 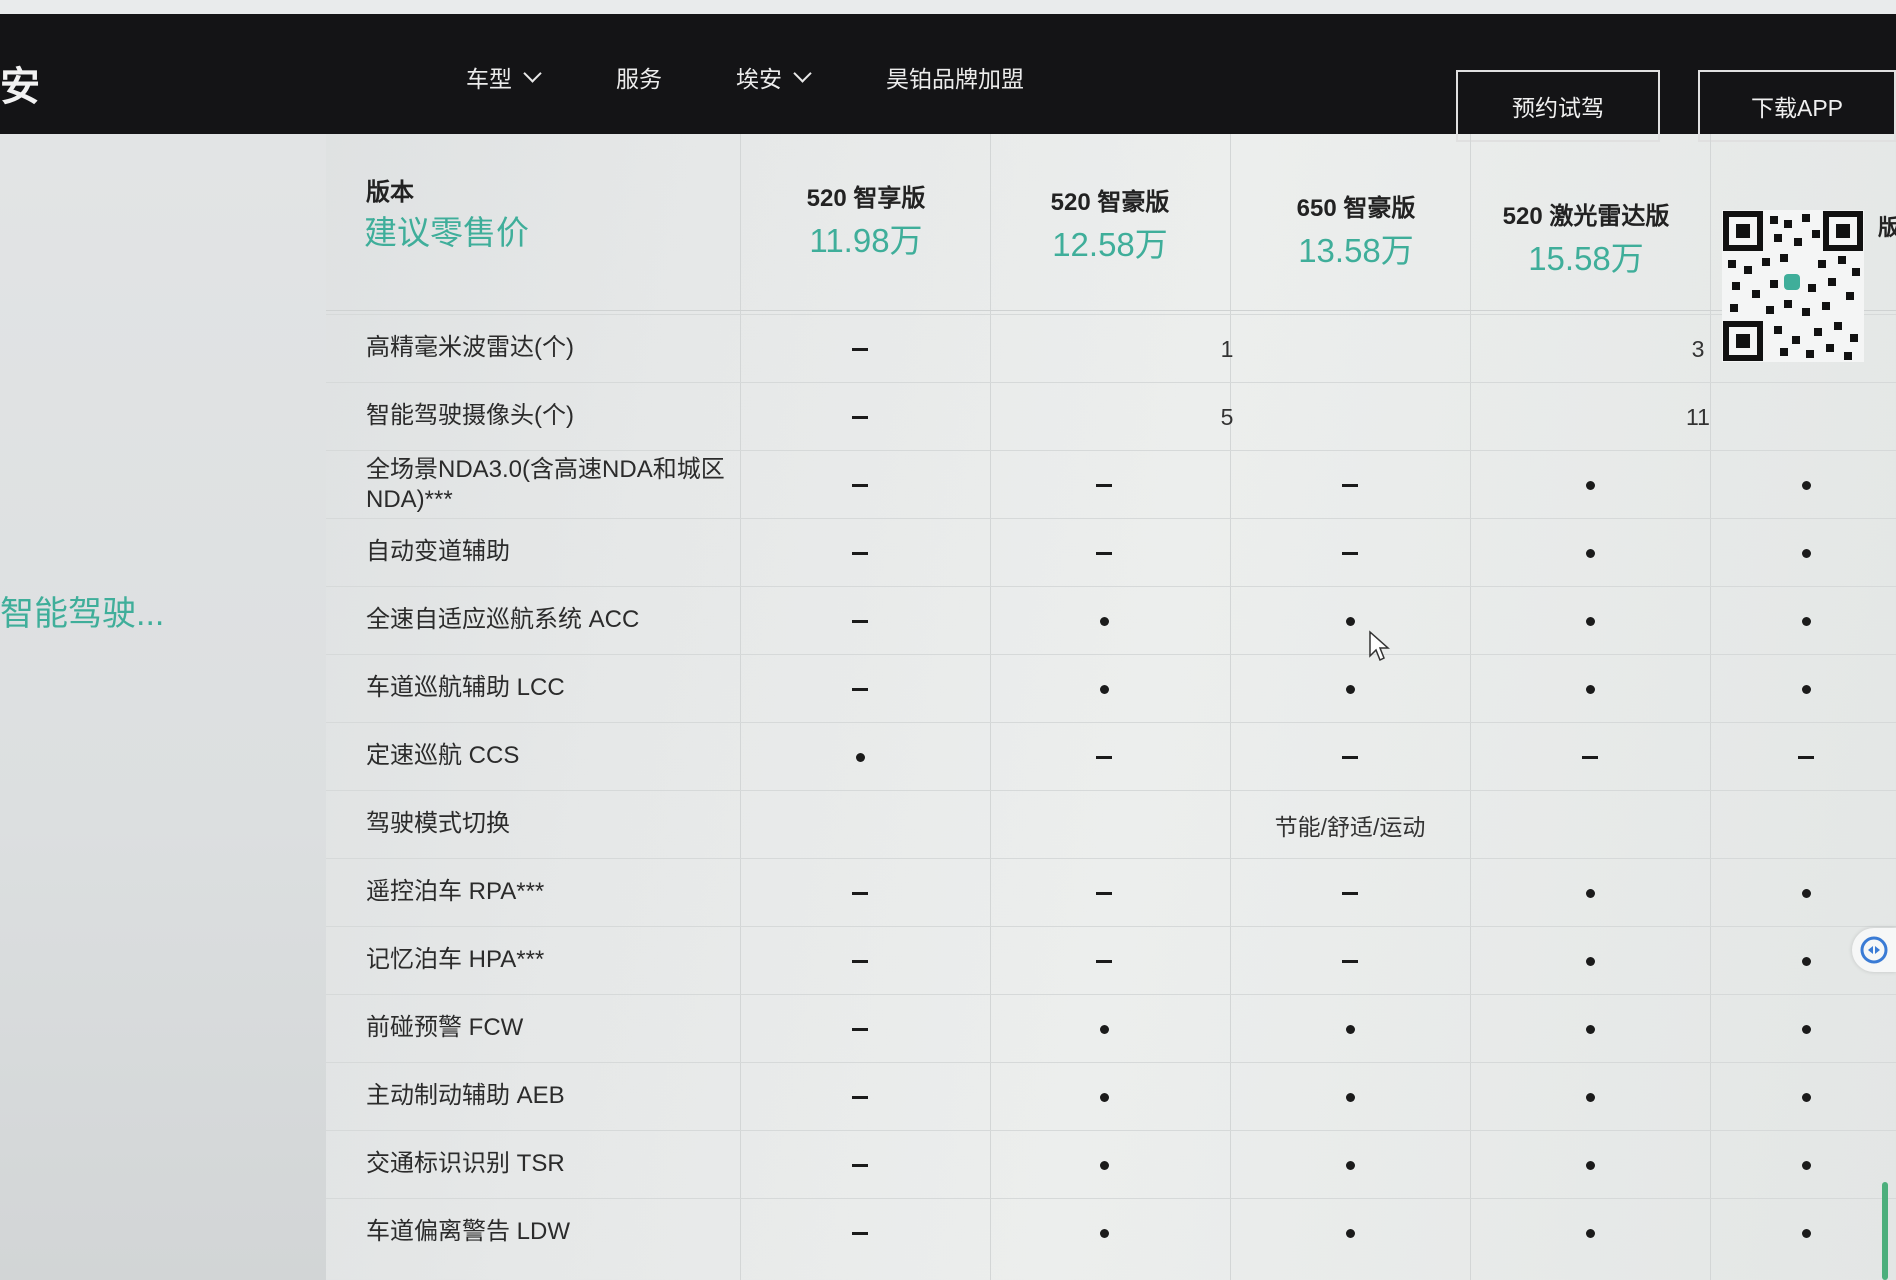 I want to click on table-row: 全速自适应巡航系统 ACC, so click(x=1111, y=620).